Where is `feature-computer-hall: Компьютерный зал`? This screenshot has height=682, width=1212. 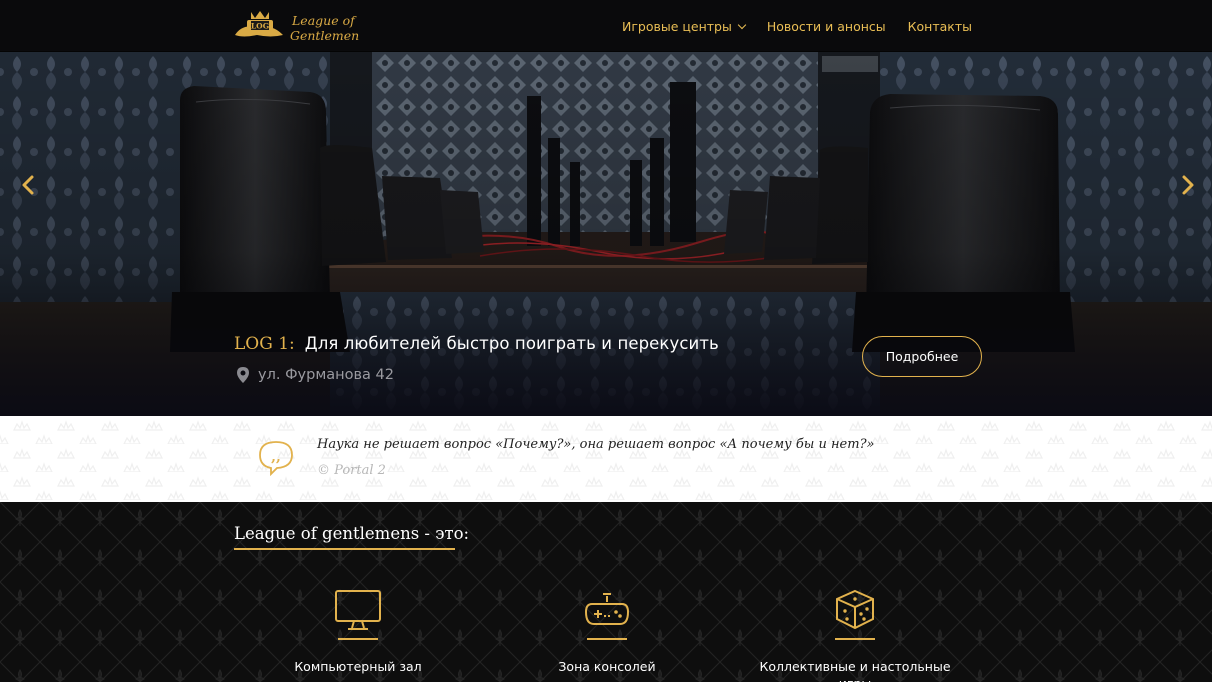 feature-computer-hall: Компьютерный зал is located at coordinates (358, 631).